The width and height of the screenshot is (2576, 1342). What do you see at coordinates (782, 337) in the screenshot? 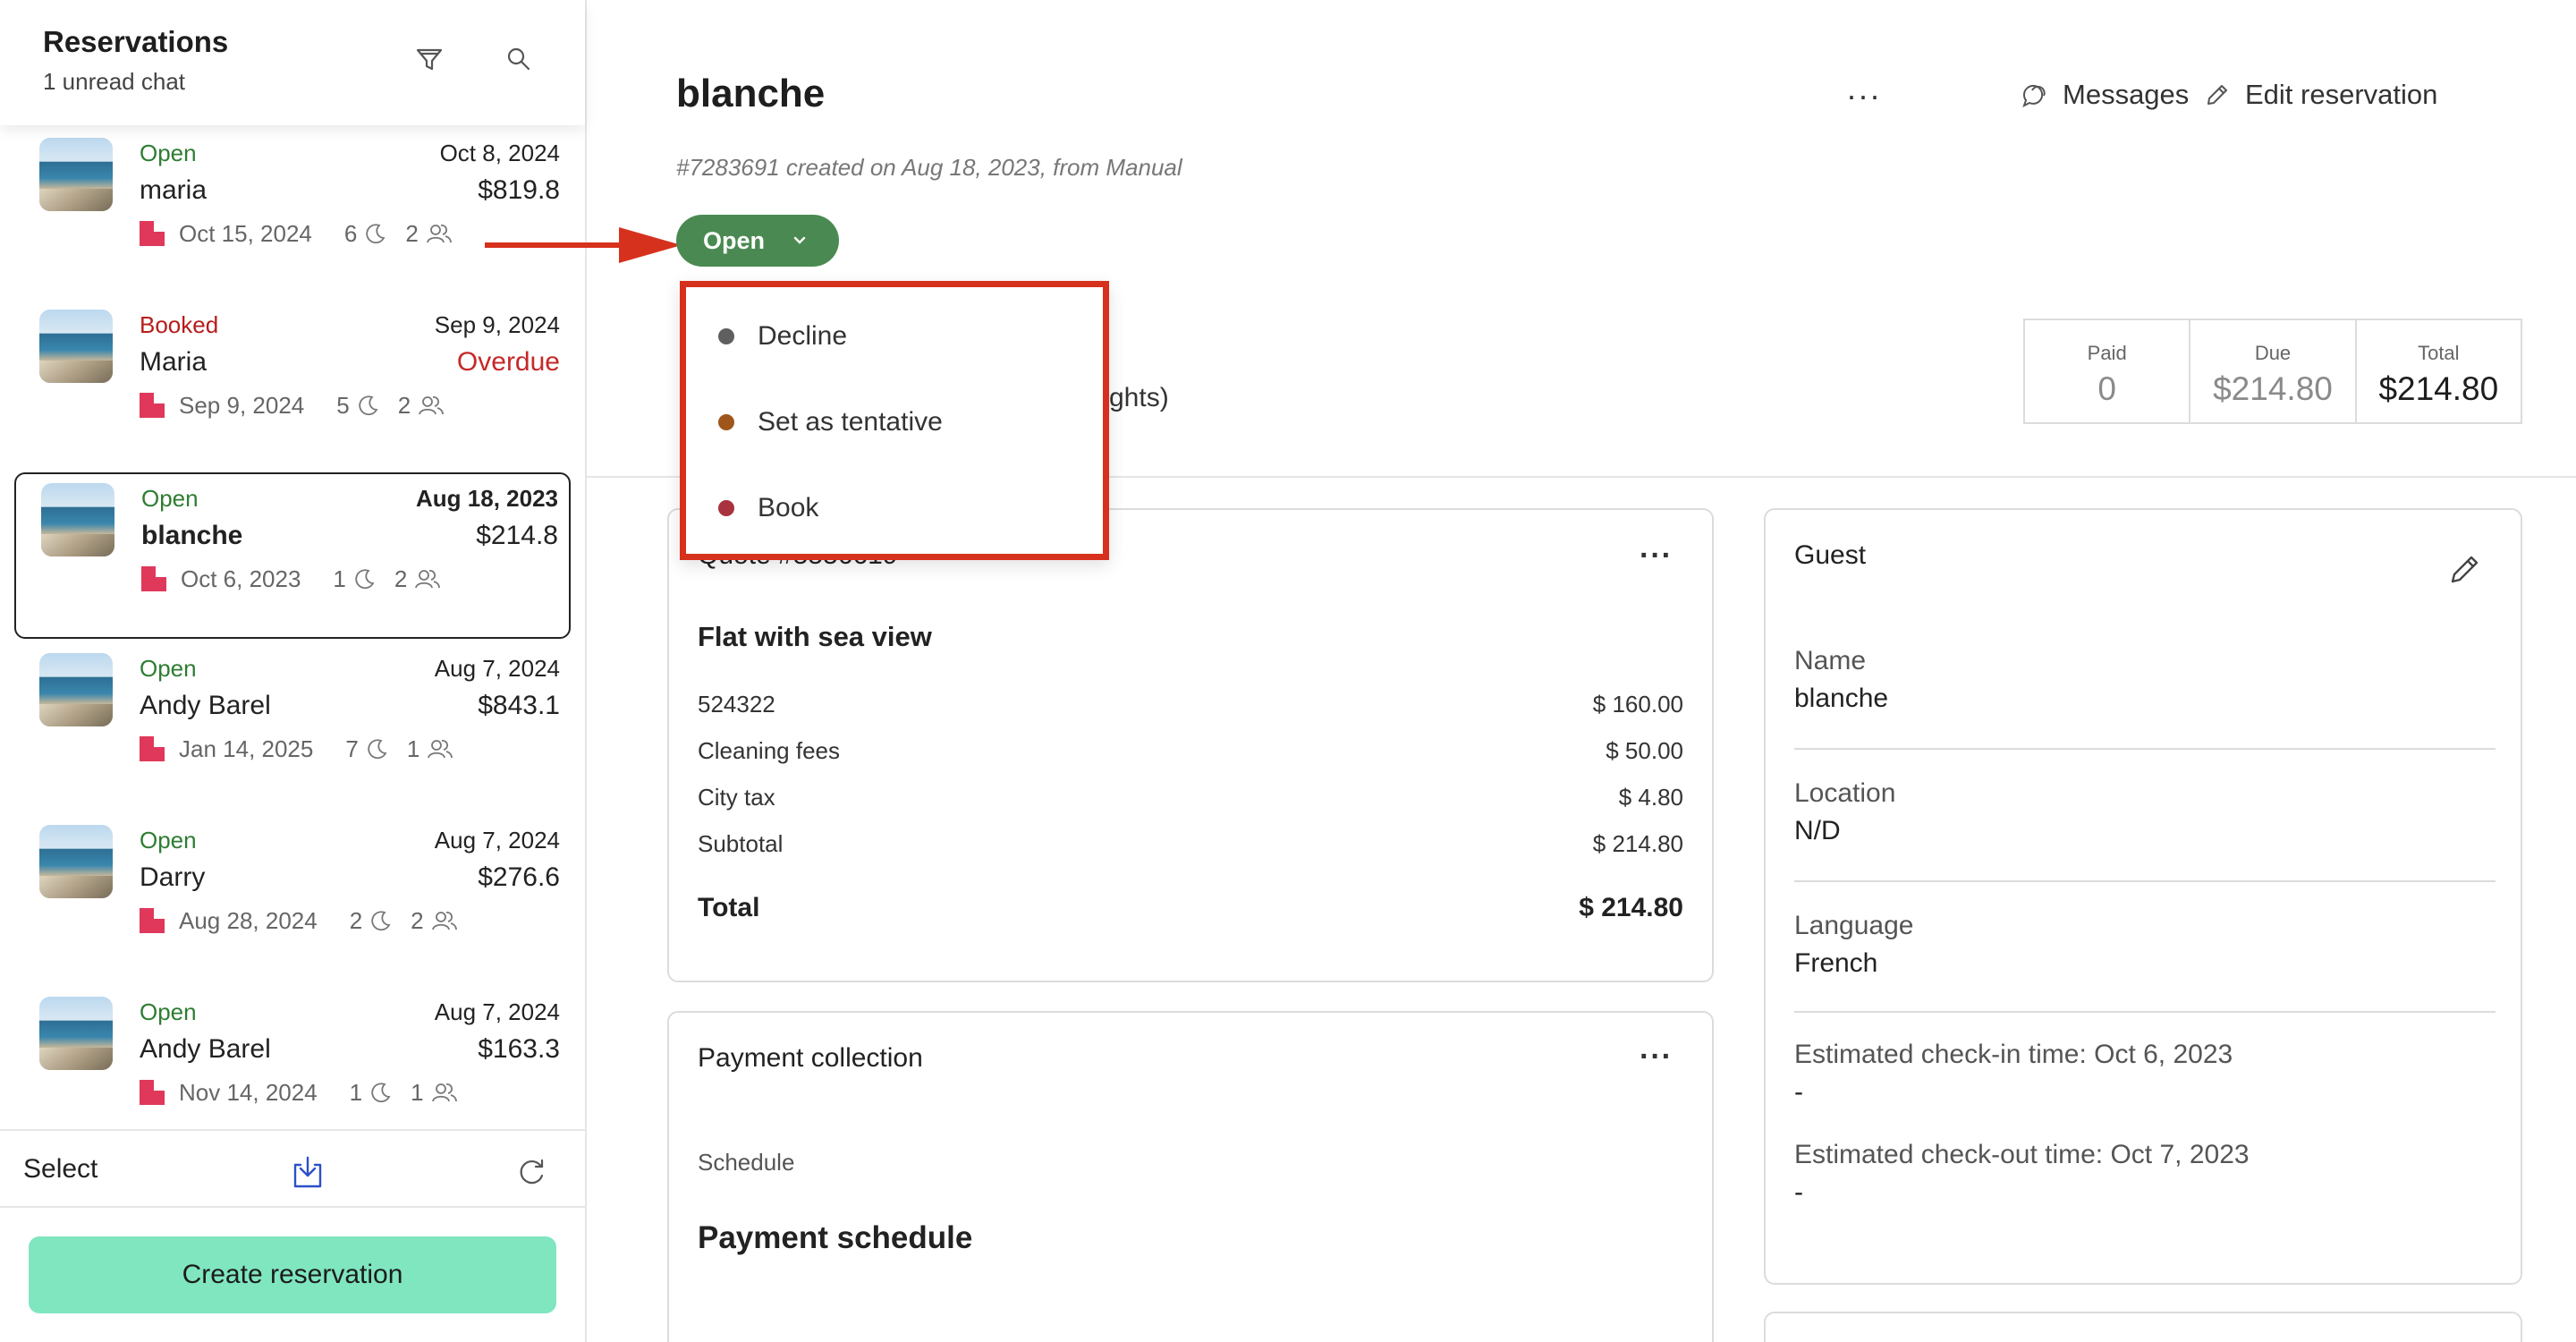
I see `dropdown-item-decline: Decline` at bounding box center [782, 337].